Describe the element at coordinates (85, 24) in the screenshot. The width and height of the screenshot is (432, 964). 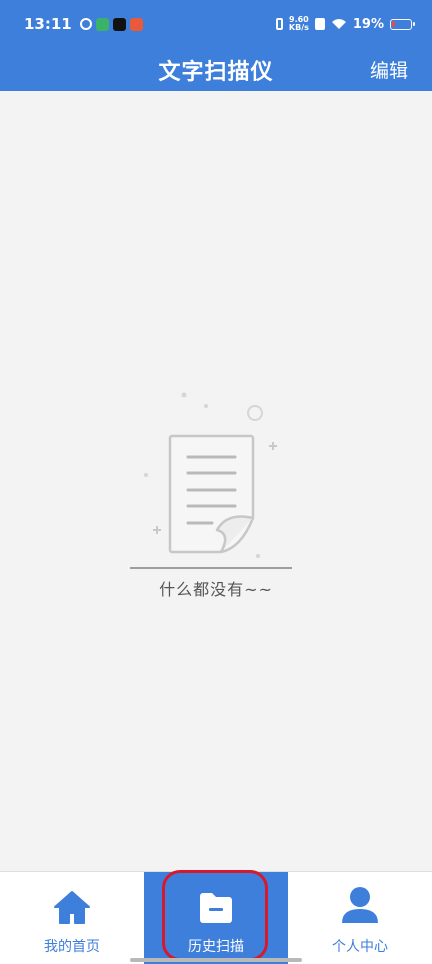
I see `sync-notification-icon` at that location.